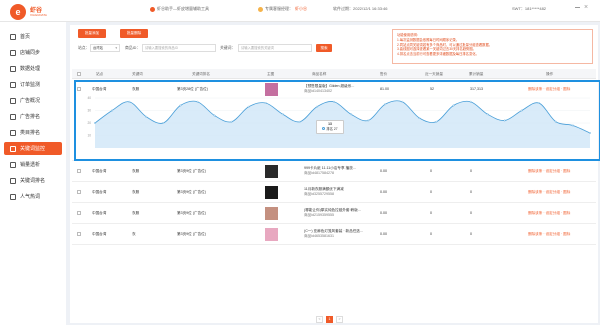 This screenshot has height=325, width=600. What do you see at coordinates (33, 164) in the screenshot?
I see `sidebar-item: 销量透析` at bounding box center [33, 164].